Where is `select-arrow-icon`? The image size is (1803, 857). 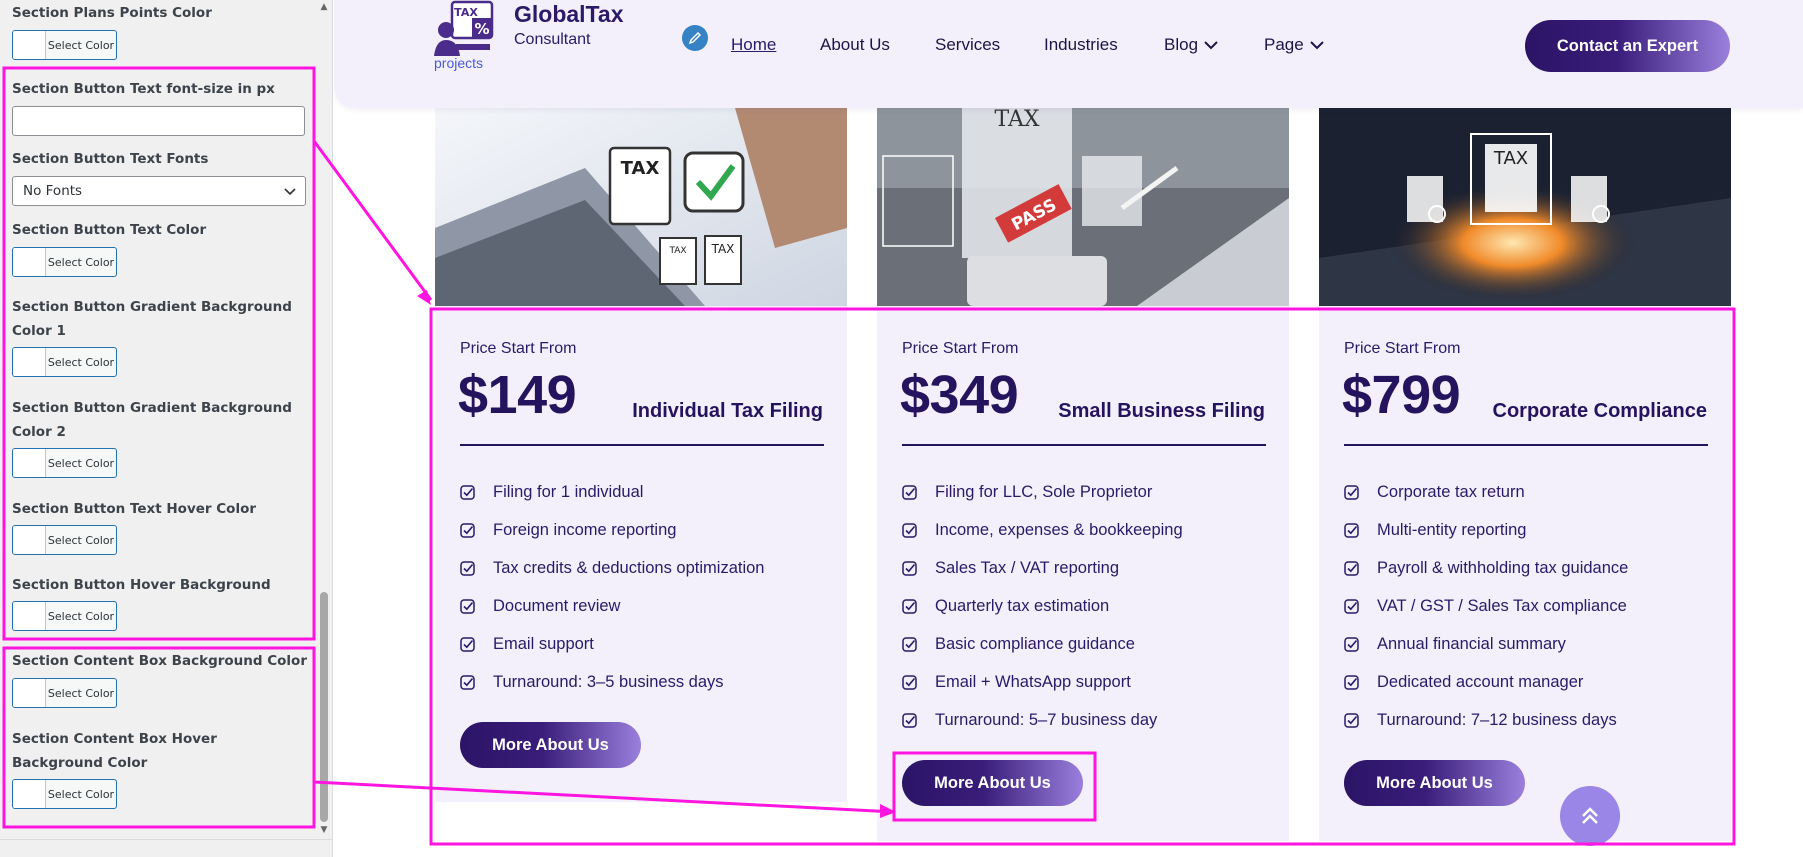 select-arrow-icon is located at coordinates (290, 192).